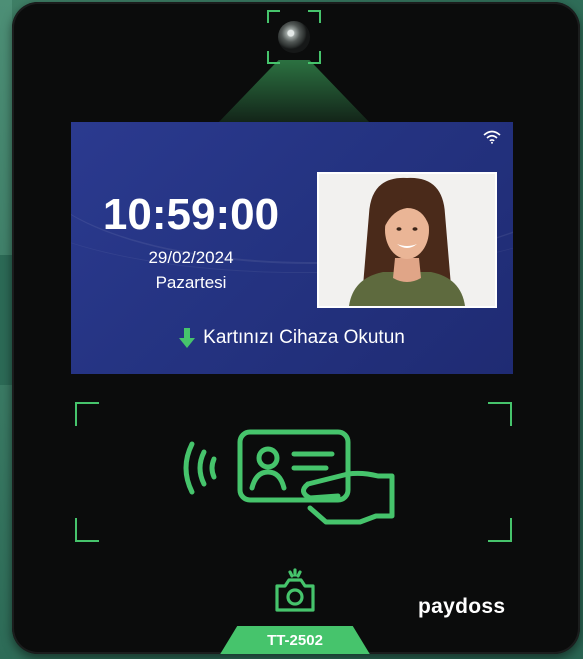 The width and height of the screenshot is (583, 659). Describe the element at coordinates (295, 592) in the screenshot. I see `camera-icon` at that location.